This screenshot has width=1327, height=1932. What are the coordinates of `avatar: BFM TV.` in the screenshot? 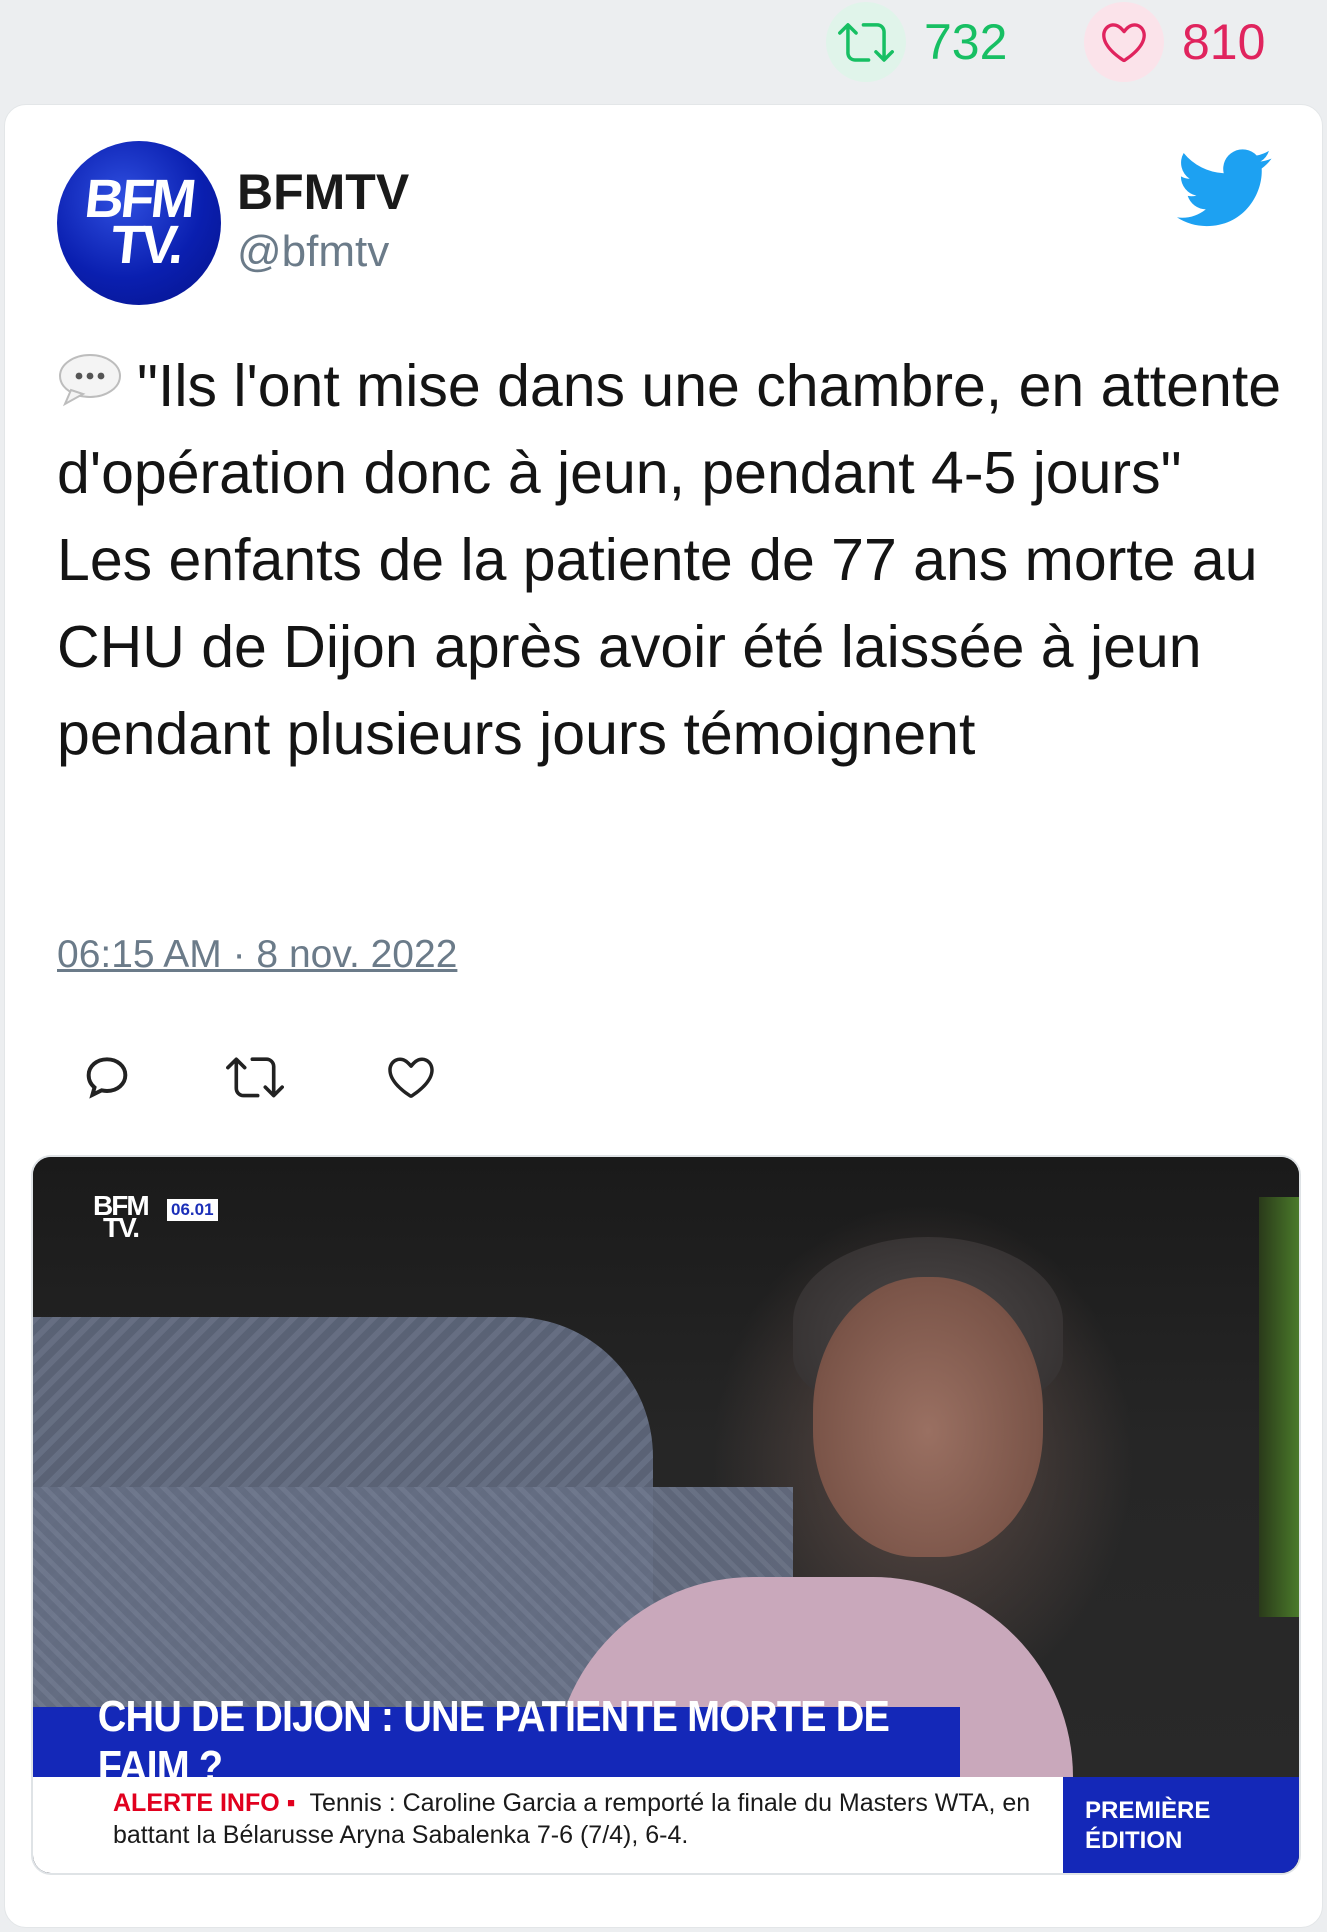 It's located at (139, 223).